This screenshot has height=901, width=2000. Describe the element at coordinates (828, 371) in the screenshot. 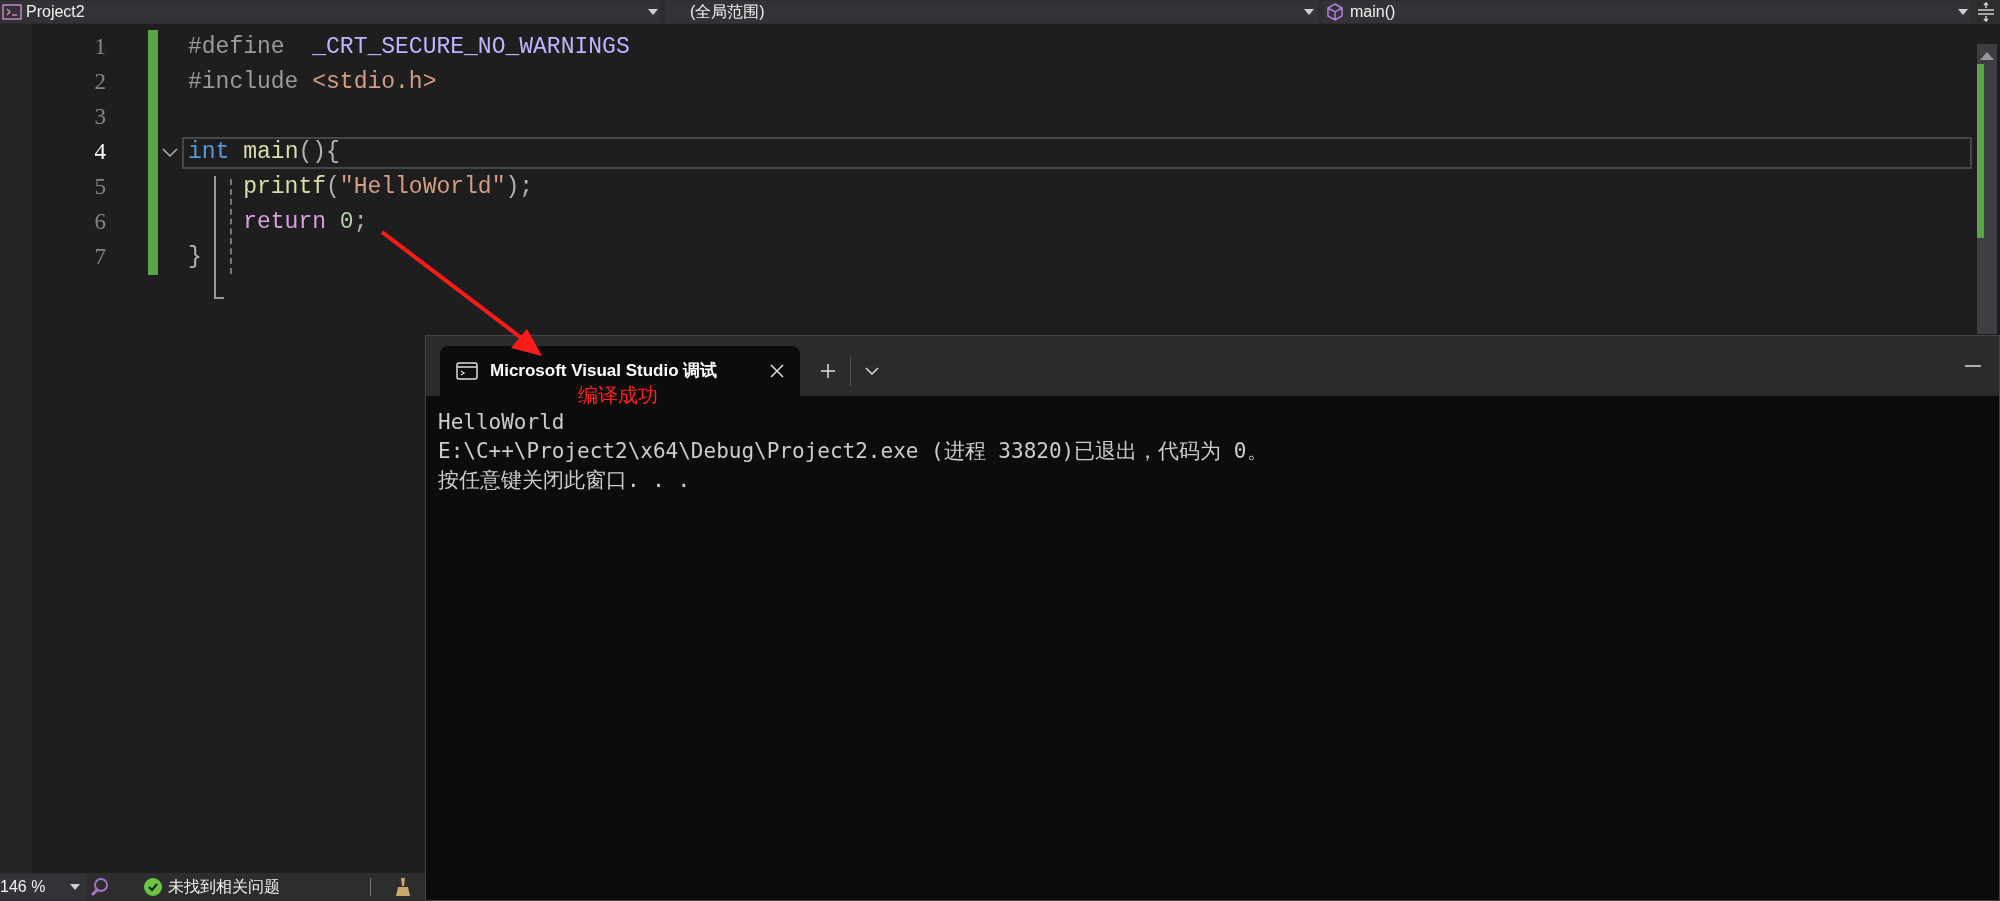

I see `new-tab-icon` at that location.